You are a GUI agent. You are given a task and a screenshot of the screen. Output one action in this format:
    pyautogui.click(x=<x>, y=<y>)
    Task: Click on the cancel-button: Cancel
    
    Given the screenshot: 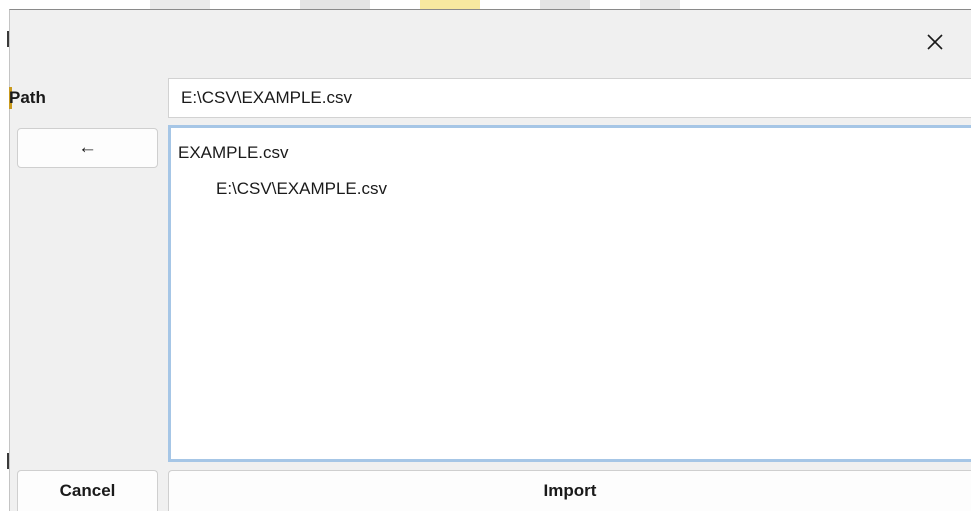 What is the action you would take?
    pyautogui.click(x=87, y=490)
    